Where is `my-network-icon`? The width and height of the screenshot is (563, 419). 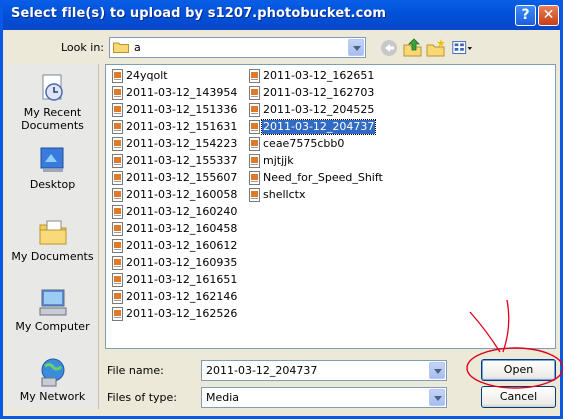
my-network-icon is located at coordinates (52, 372).